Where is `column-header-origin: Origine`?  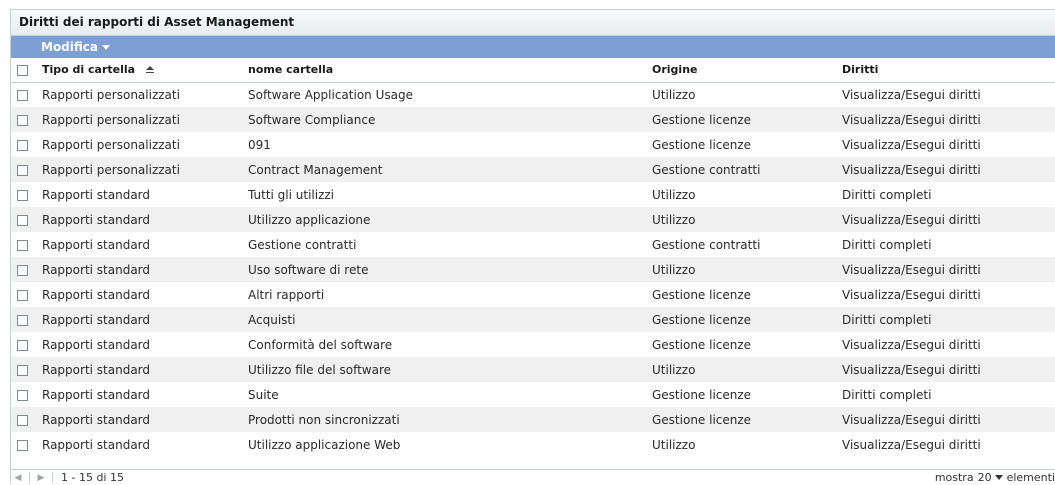 column-header-origin: Origine is located at coordinates (743, 70).